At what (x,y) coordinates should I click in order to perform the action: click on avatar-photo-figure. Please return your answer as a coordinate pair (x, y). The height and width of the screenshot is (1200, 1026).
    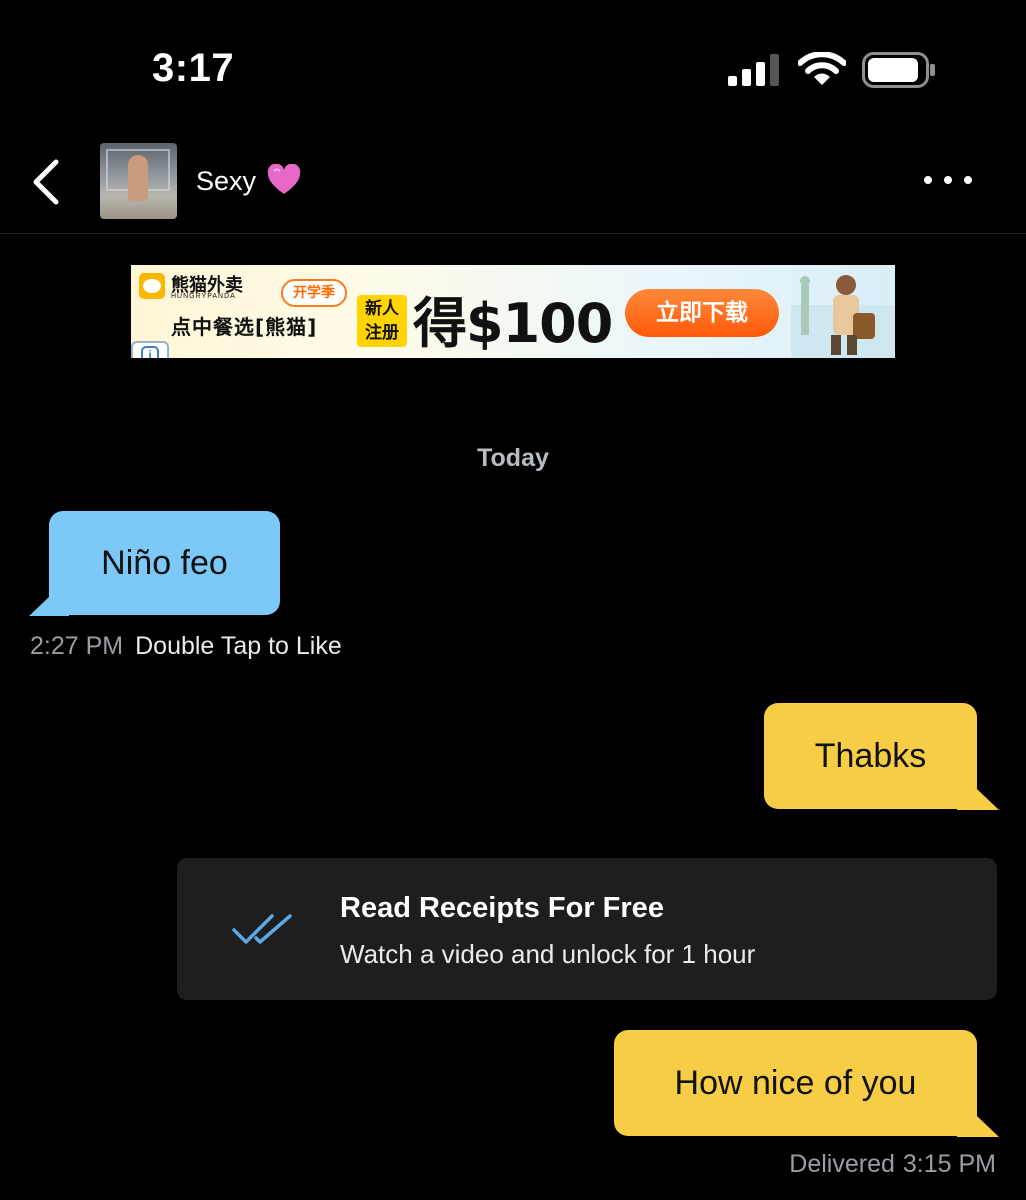
    Looking at the image, I should click on (138, 178).